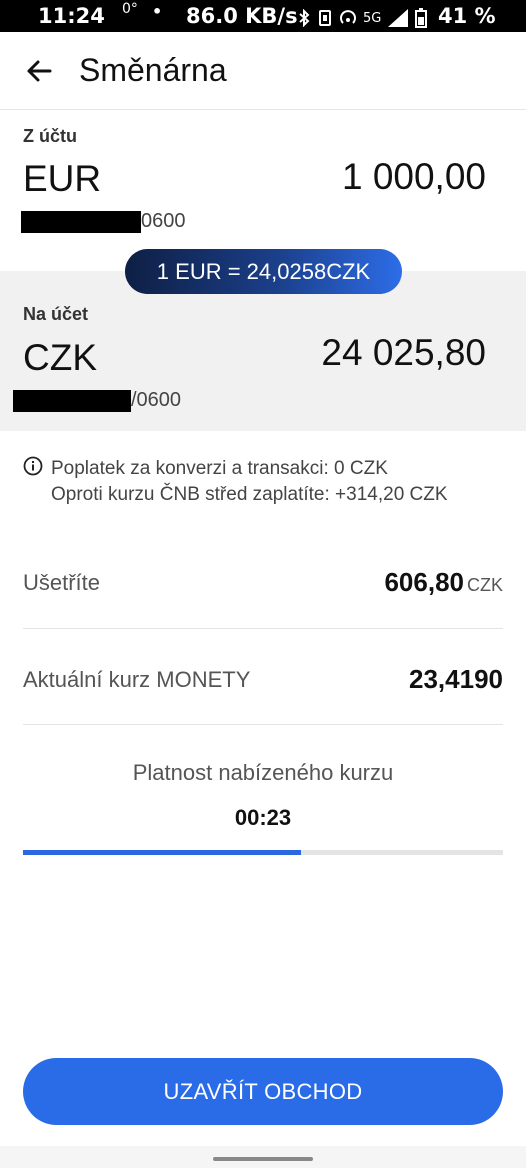  I want to click on home-gesture-handle, so click(263, 1159).